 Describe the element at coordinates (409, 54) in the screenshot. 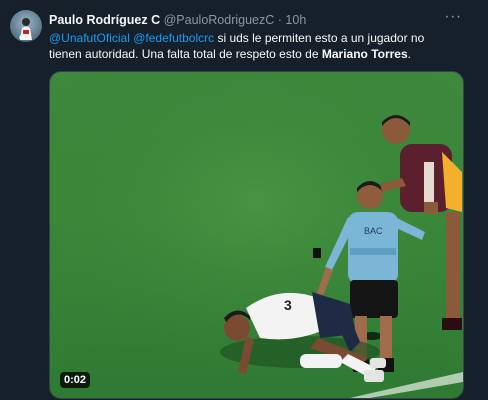

I see `tweet-end-punctuation: .` at that location.